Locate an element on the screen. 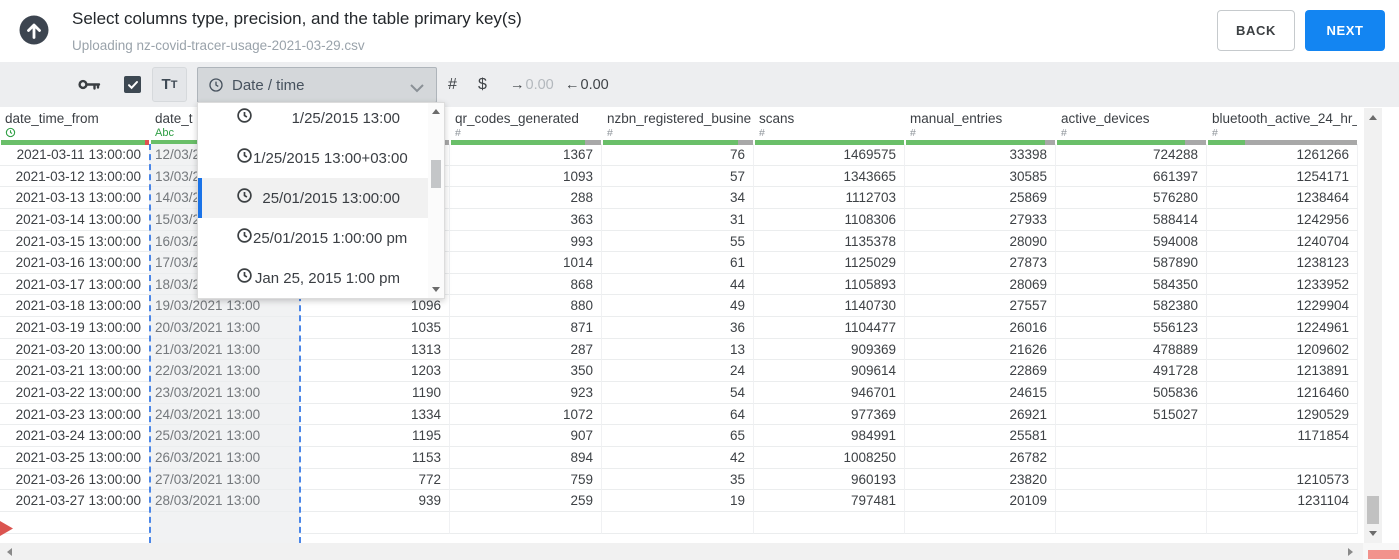 This screenshot has width=1399, height=560. cell: 28069 is located at coordinates (980, 284).